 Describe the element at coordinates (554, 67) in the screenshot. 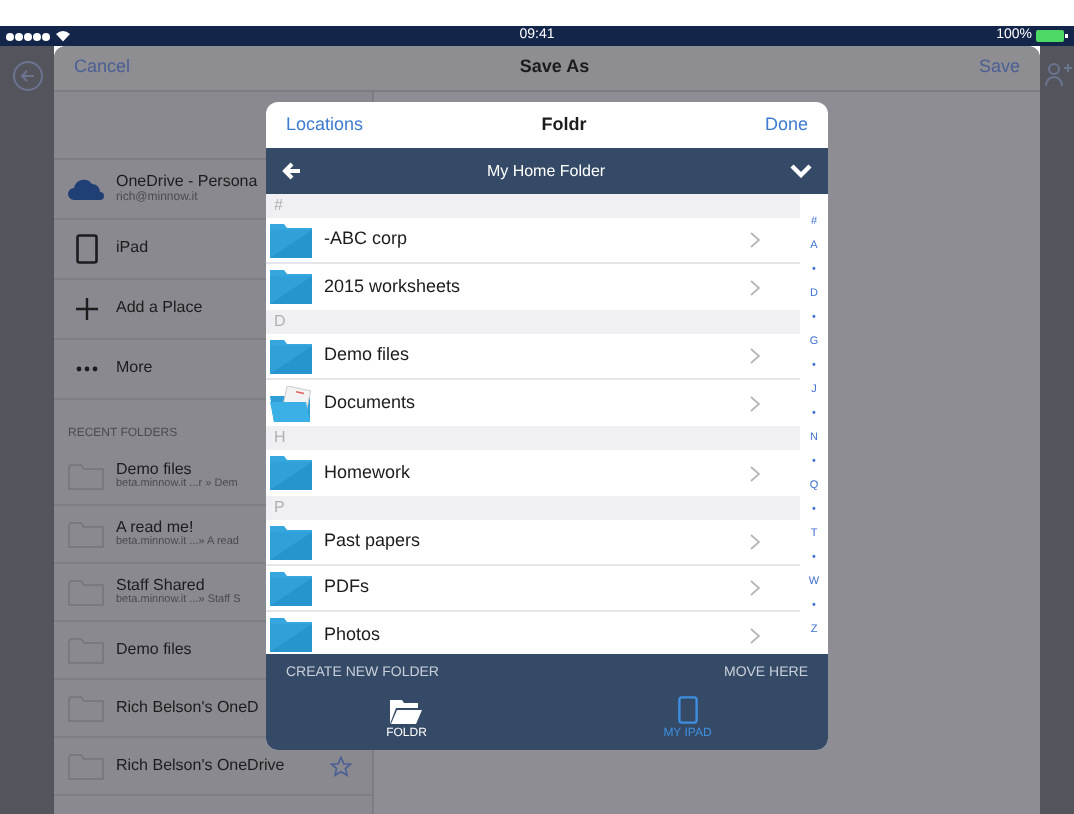

I see `sheet-title: Save As` at that location.